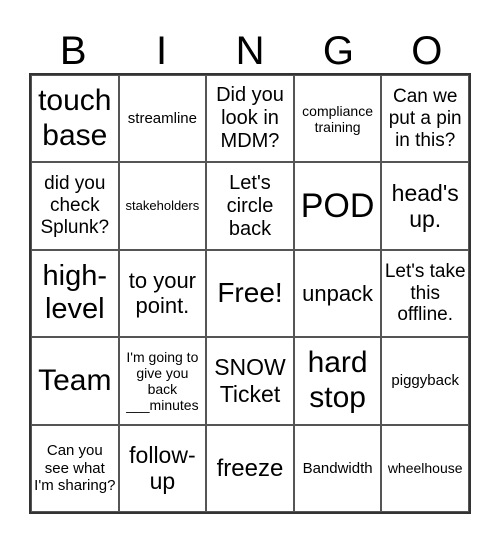 The height and width of the screenshot is (544, 500). What do you see at coordinates (162, 51) in the screenshot?
I see `header-letter-i: I` at bounding box center [162, 51].